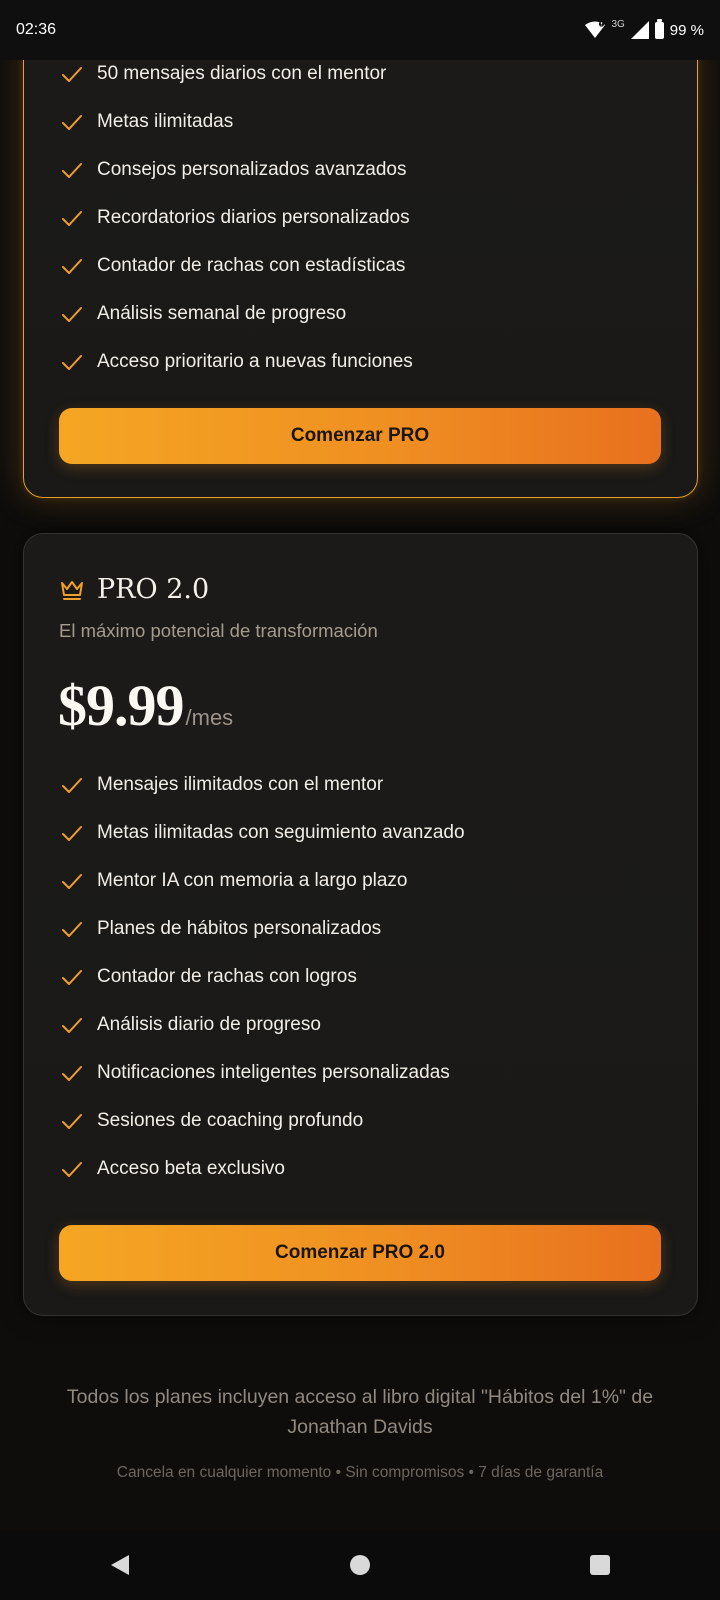 The image size is (720, 1600). I want to click on feature-label: Acceso prioritario a nuevas funciones, so click(255, 361).